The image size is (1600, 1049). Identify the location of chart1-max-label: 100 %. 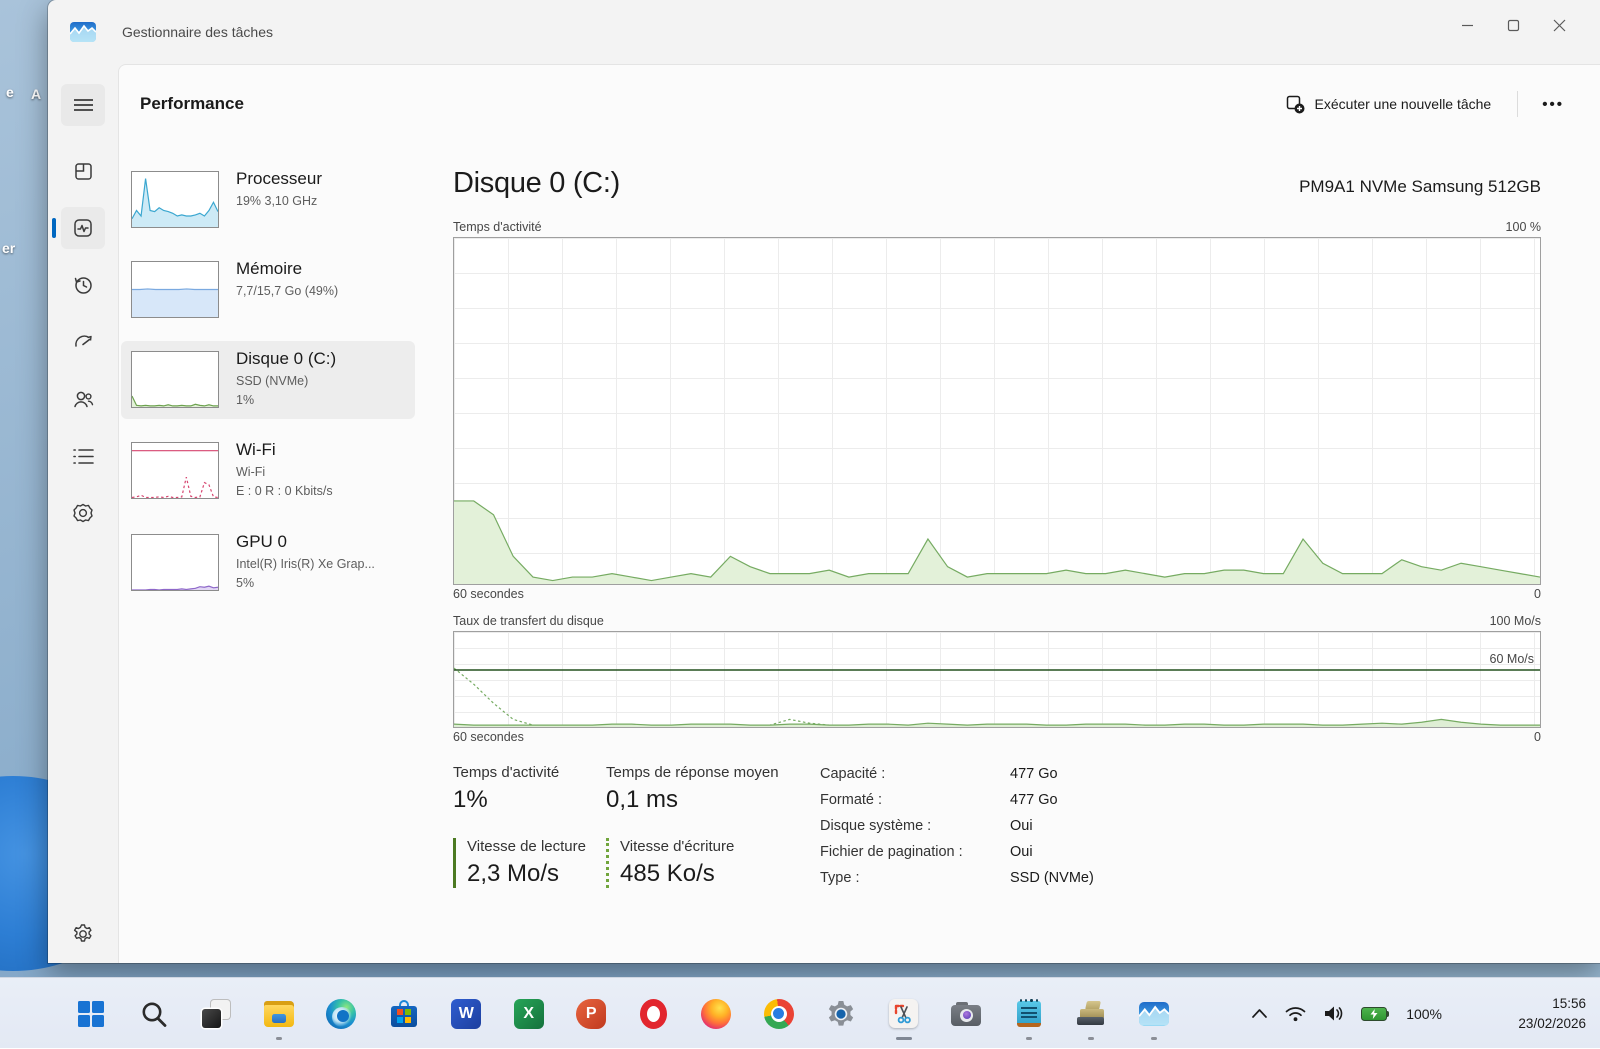
(1523, 227).